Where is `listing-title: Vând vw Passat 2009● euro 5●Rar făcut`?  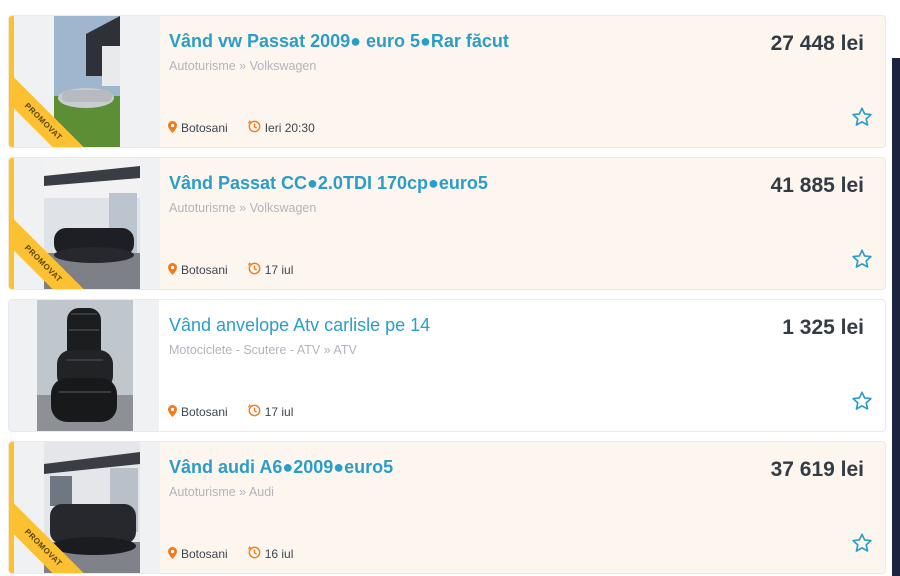 listing-title: Vând vw Passat 2009● euro 5●Rar făcut is located at coordinates (339, 41).